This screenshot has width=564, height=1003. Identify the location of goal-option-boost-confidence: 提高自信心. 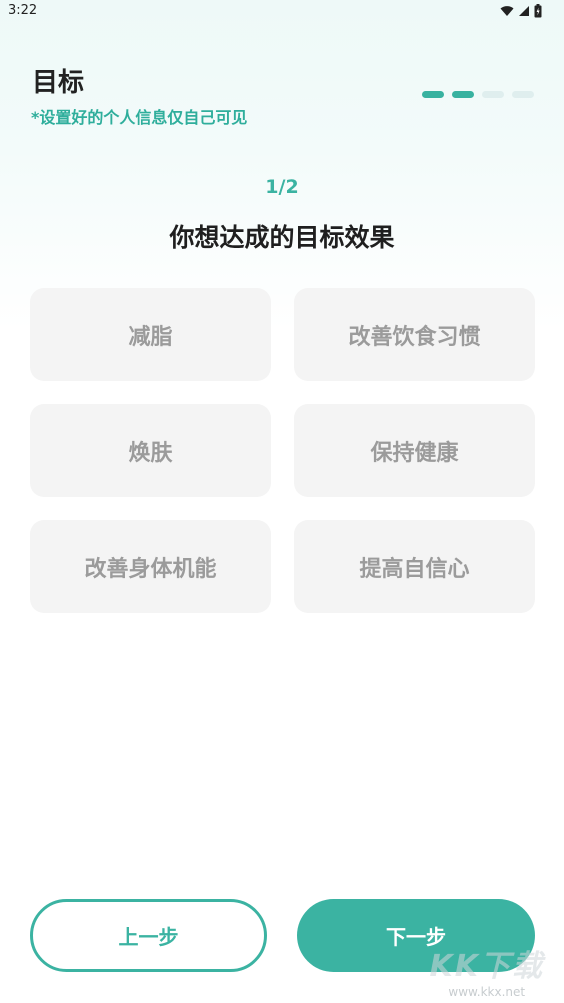
(414, 566).